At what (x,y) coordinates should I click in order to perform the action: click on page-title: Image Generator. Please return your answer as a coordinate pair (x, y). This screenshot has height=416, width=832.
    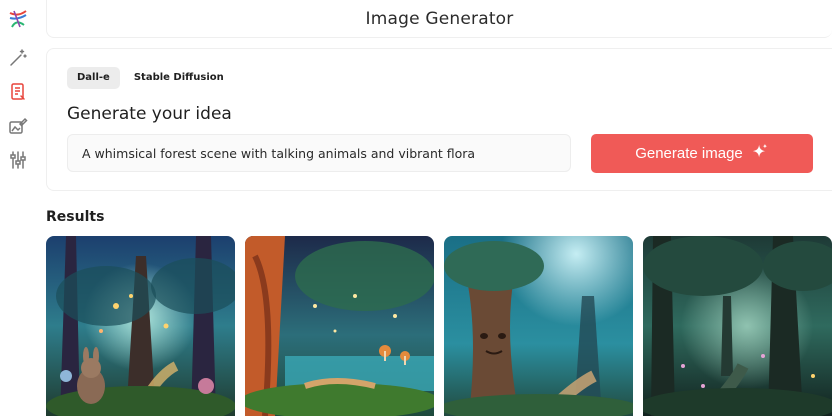
    Looking at the image, I should click on (439, 18).